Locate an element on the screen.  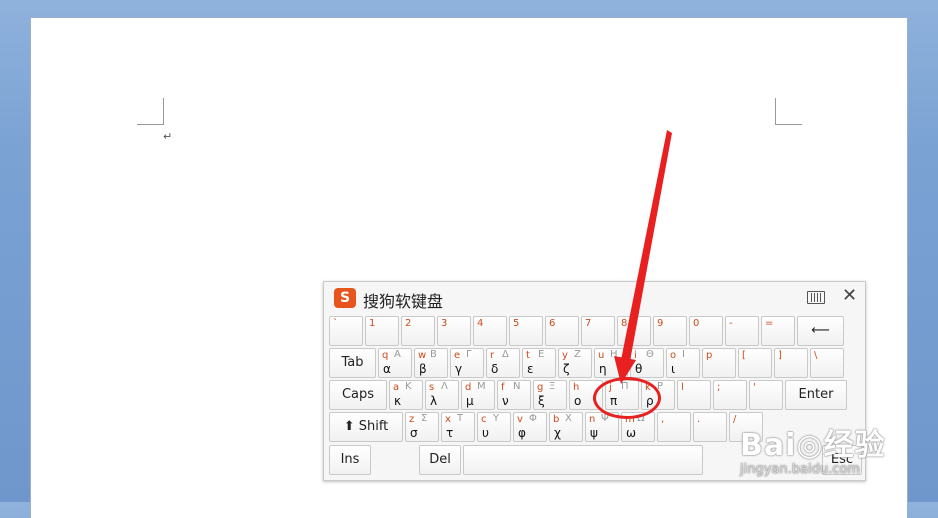
watermark-main: Bai◎经验 is located at coordinates (813, 445).